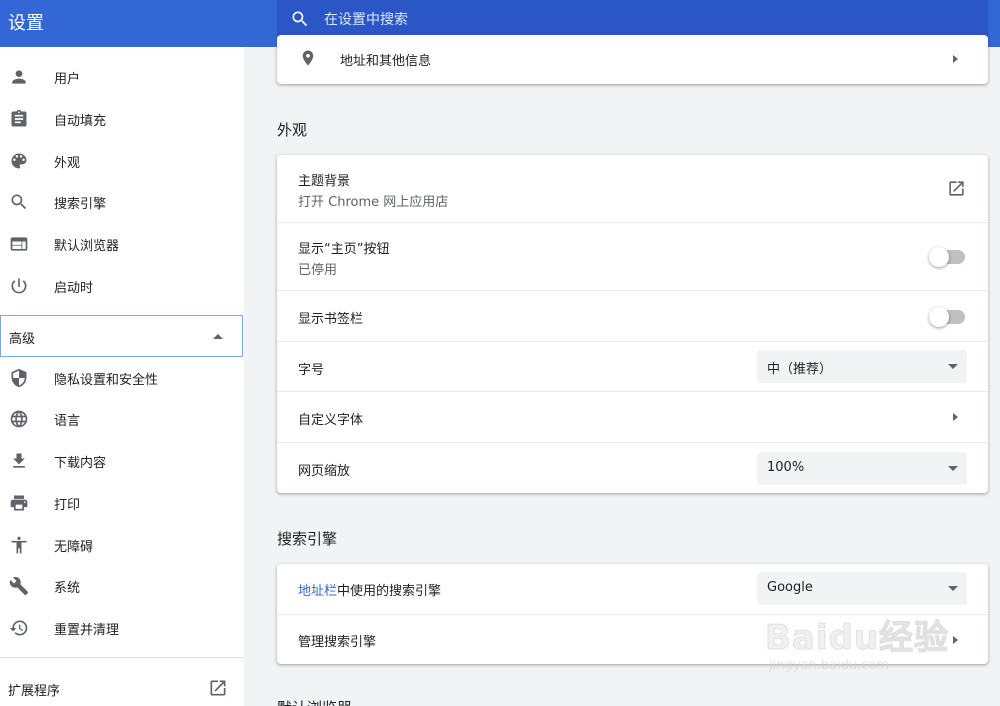 This screenshot has height=706, width=1000. I want to click on sidebar-item-privacy: 隐私设置和安全性, so click(122, 378).